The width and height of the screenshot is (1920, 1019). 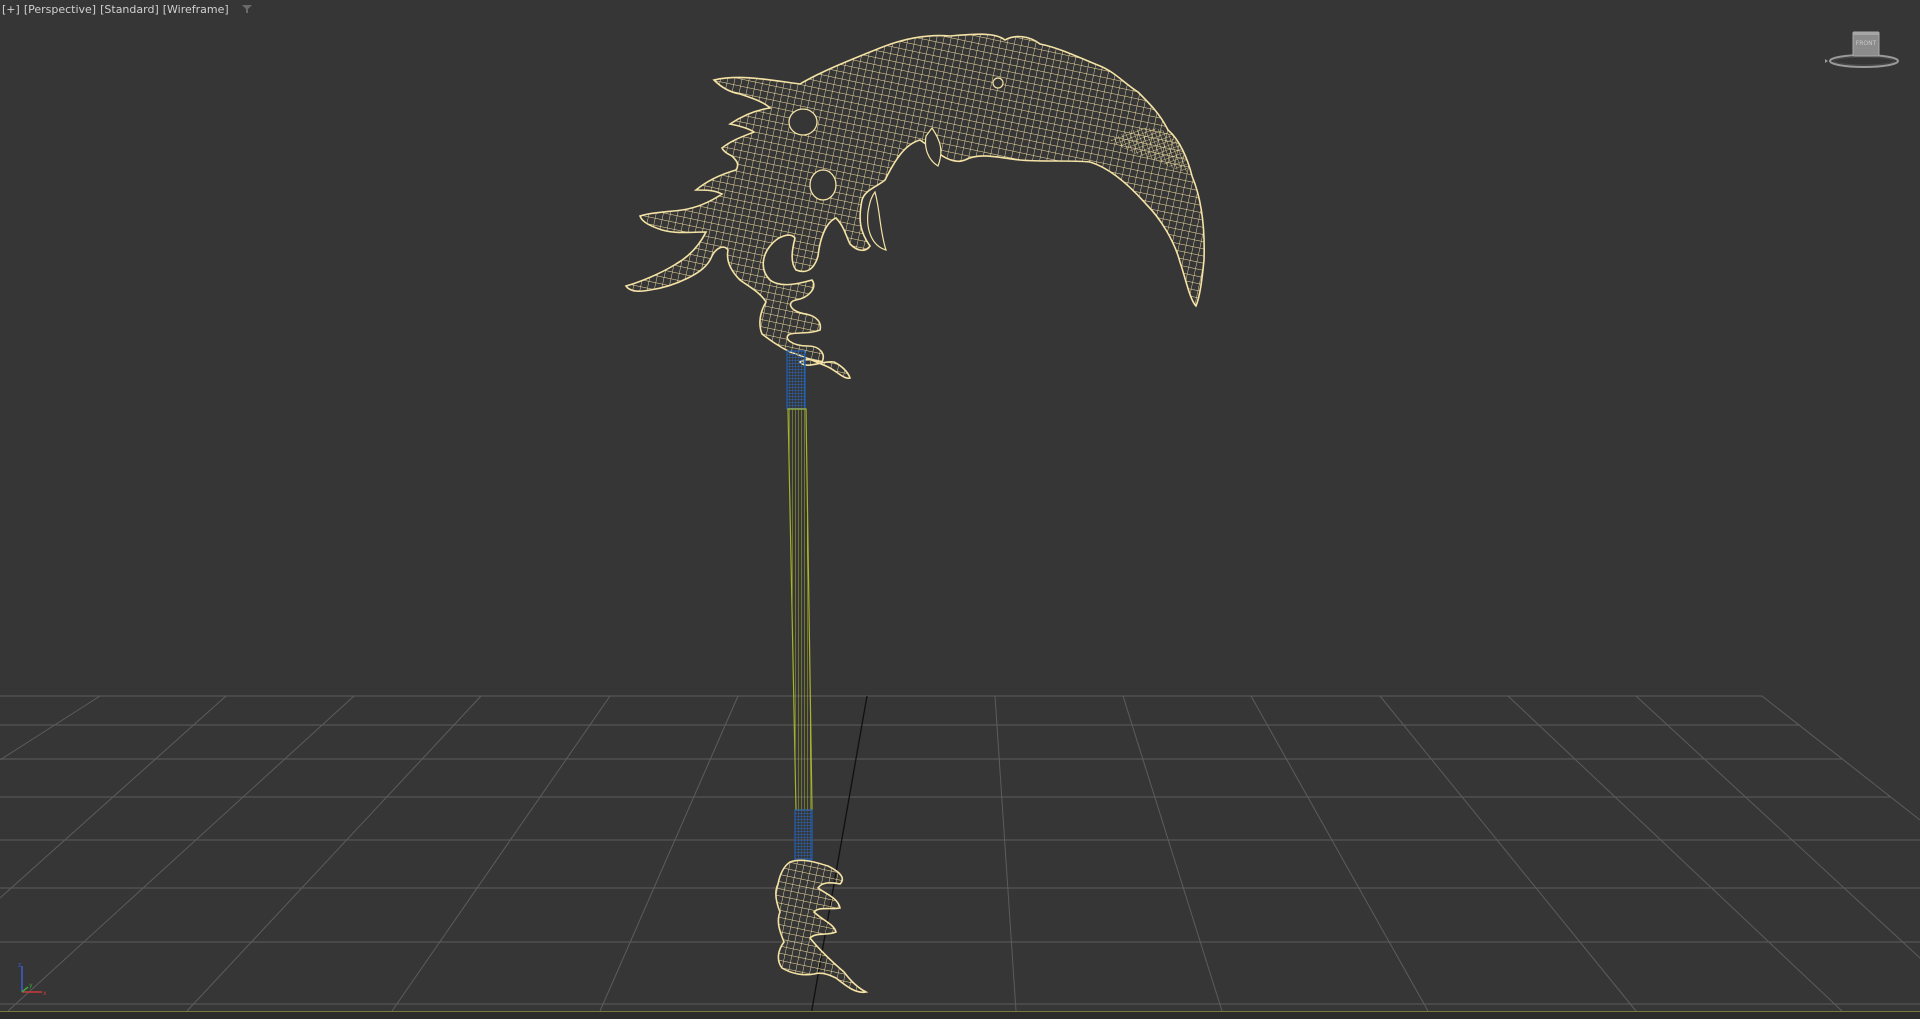 I want to click on viewport-standard-menu: [Standard], so click(x=129, y=9).